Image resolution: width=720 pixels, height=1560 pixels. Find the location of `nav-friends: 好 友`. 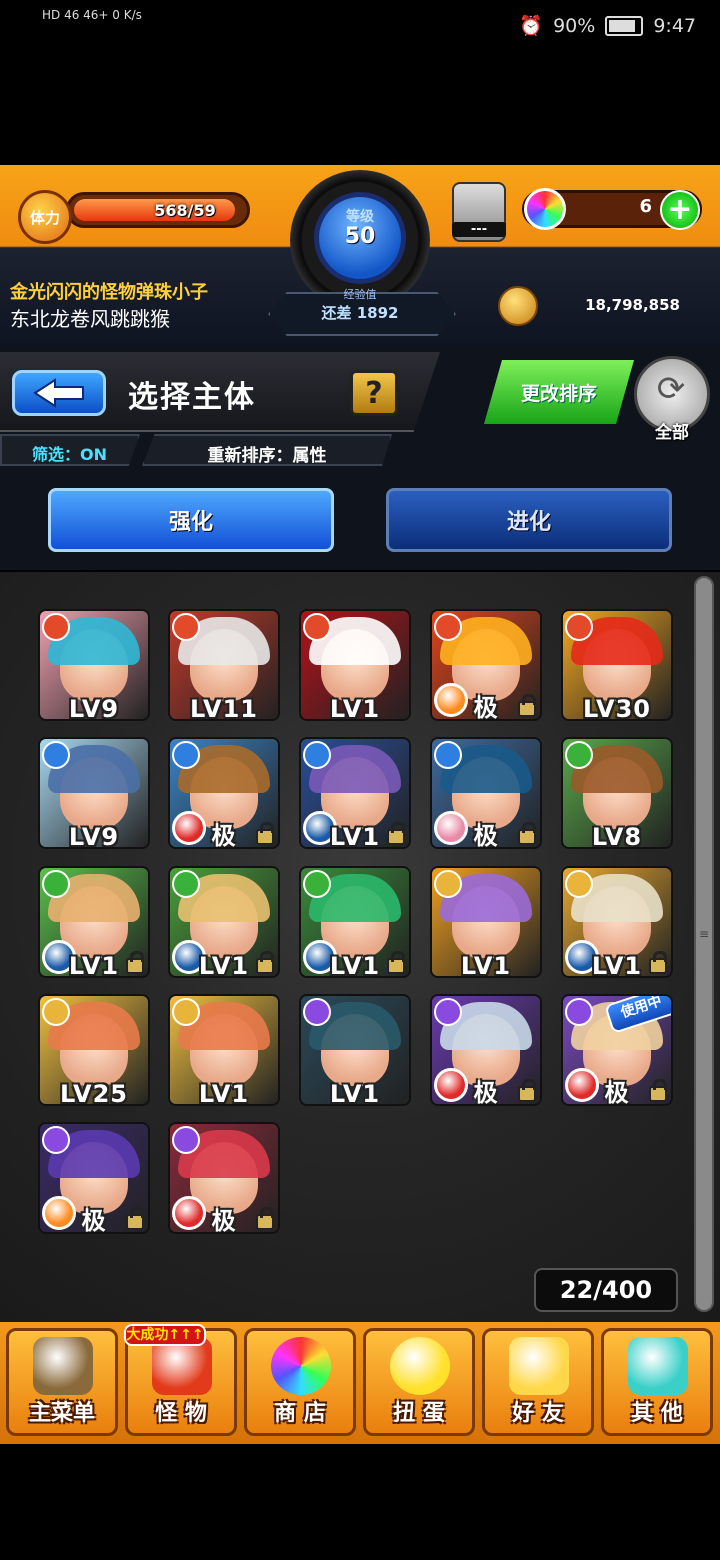

nav-friends: 好 友 is located at coordinates (538, 1382).